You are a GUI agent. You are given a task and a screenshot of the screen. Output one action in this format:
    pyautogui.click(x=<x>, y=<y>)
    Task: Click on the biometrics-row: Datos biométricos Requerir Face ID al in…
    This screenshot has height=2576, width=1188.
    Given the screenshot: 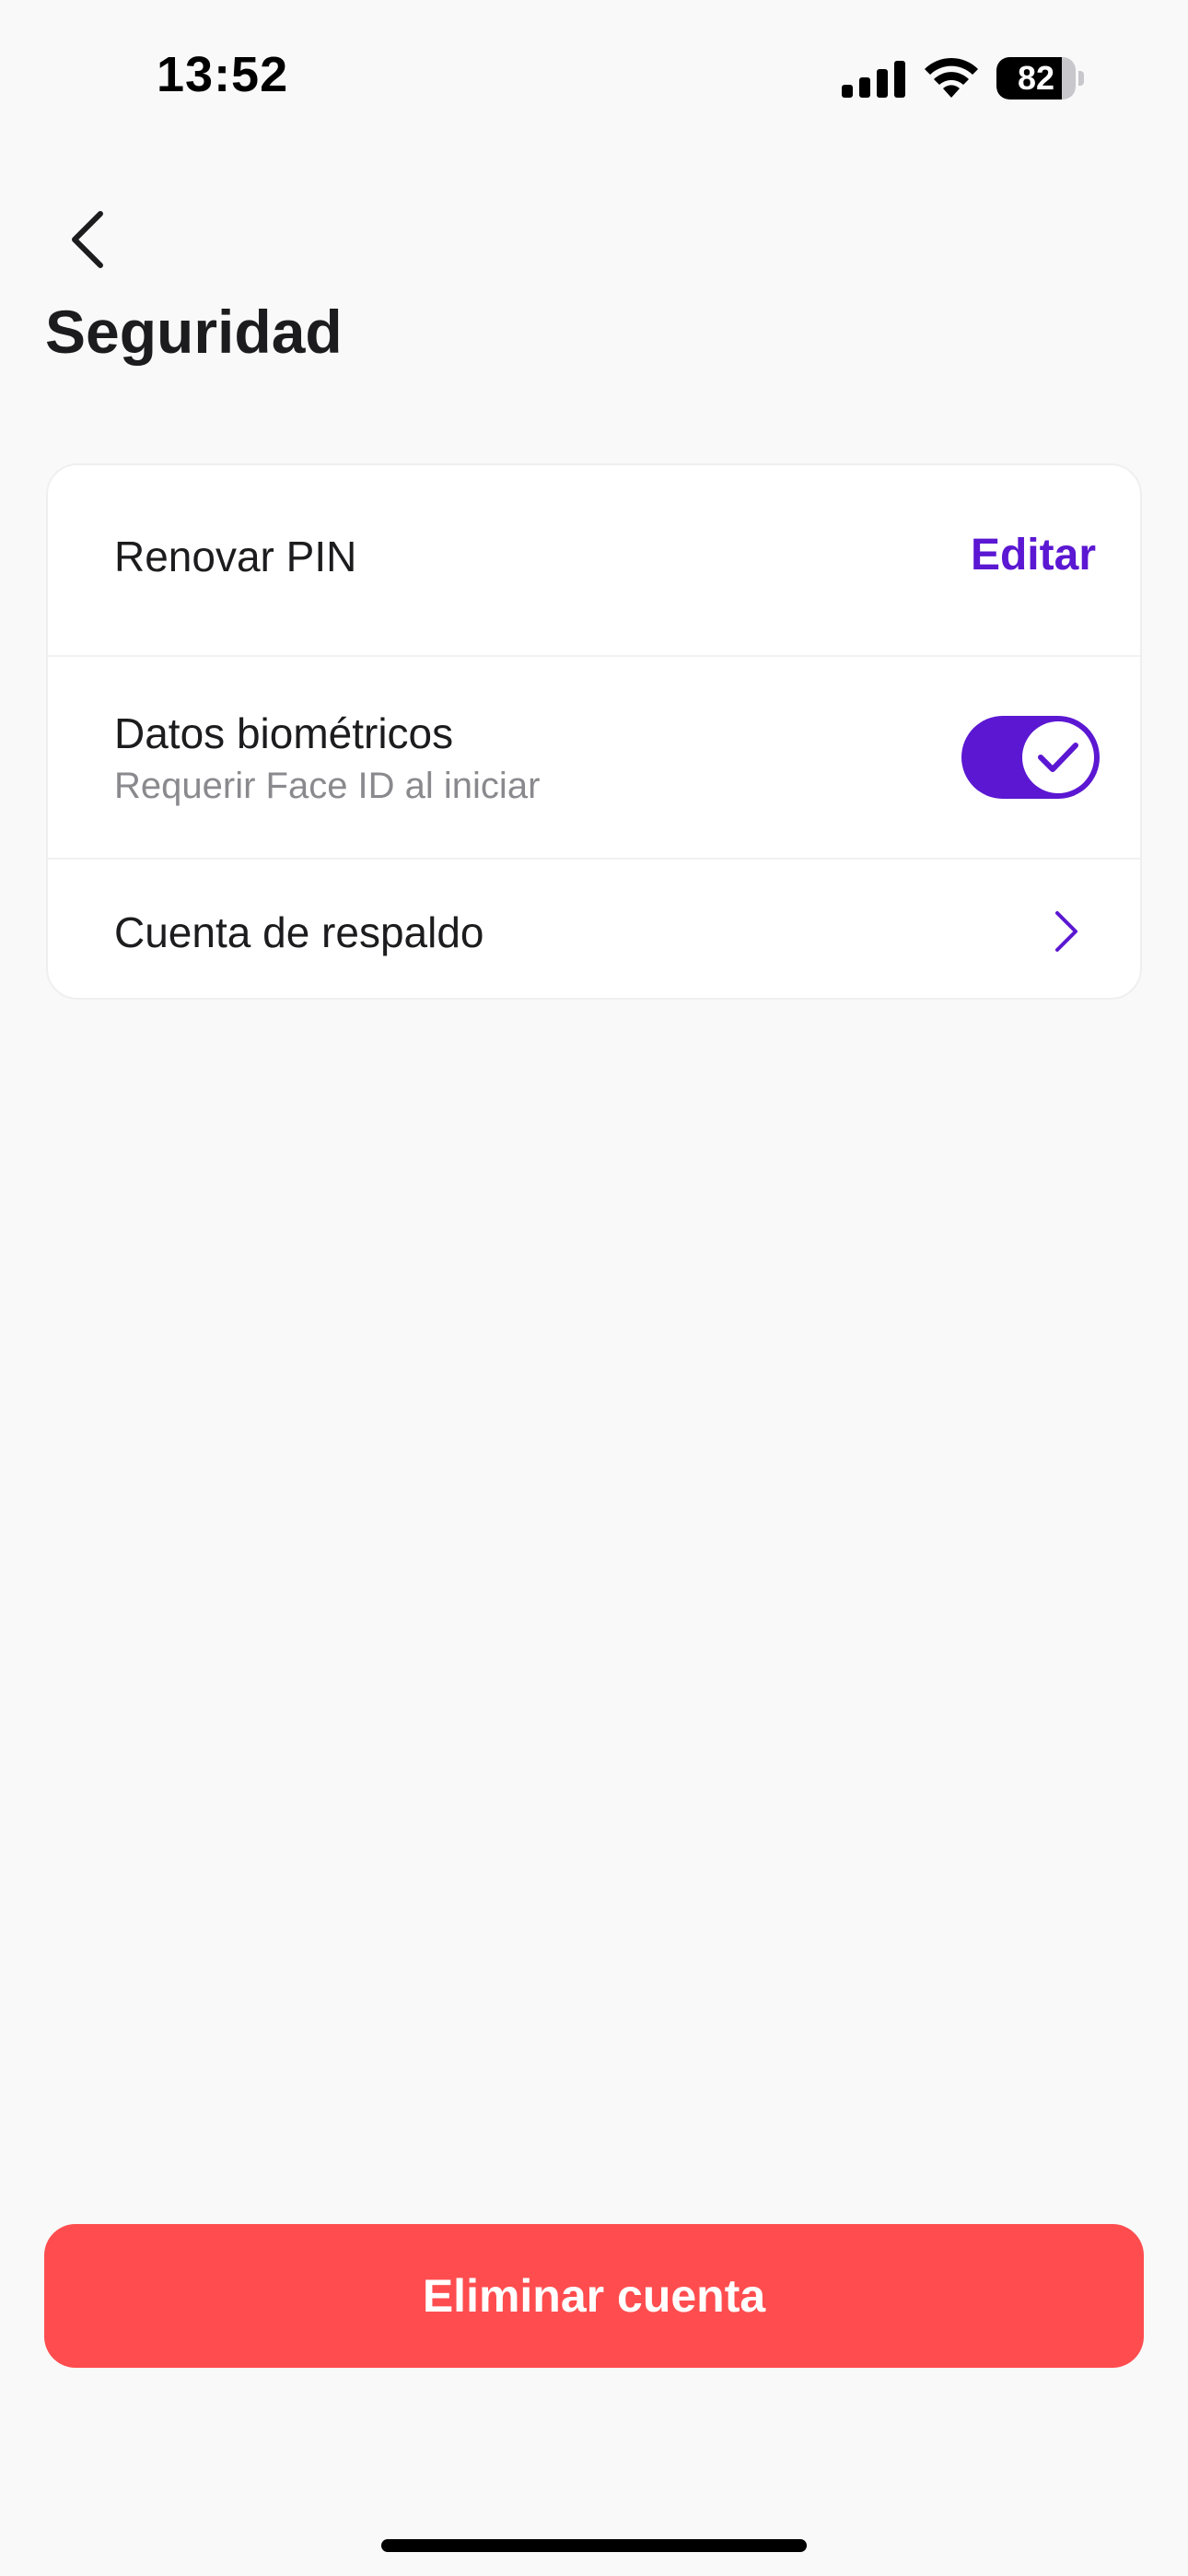 What is the action you would take?
    pyautogui.click(x=594, y=758)
    